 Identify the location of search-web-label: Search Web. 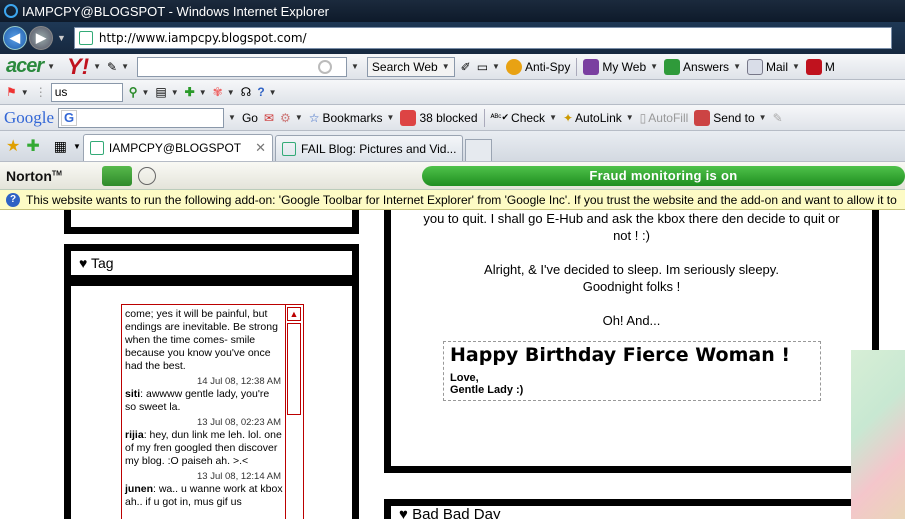
(404, 66).